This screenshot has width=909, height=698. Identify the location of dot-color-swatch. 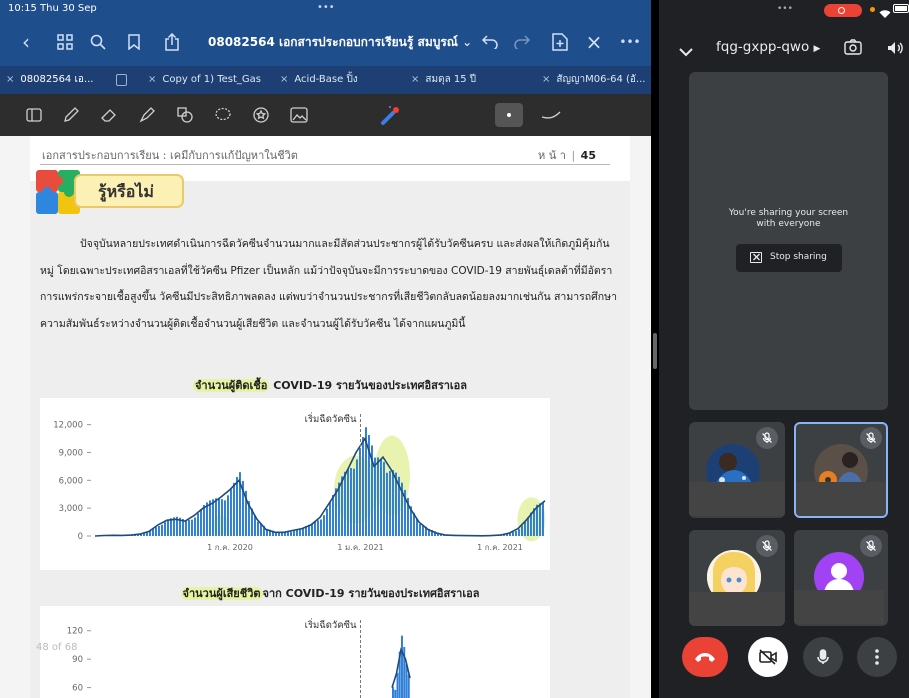
(509, 115).